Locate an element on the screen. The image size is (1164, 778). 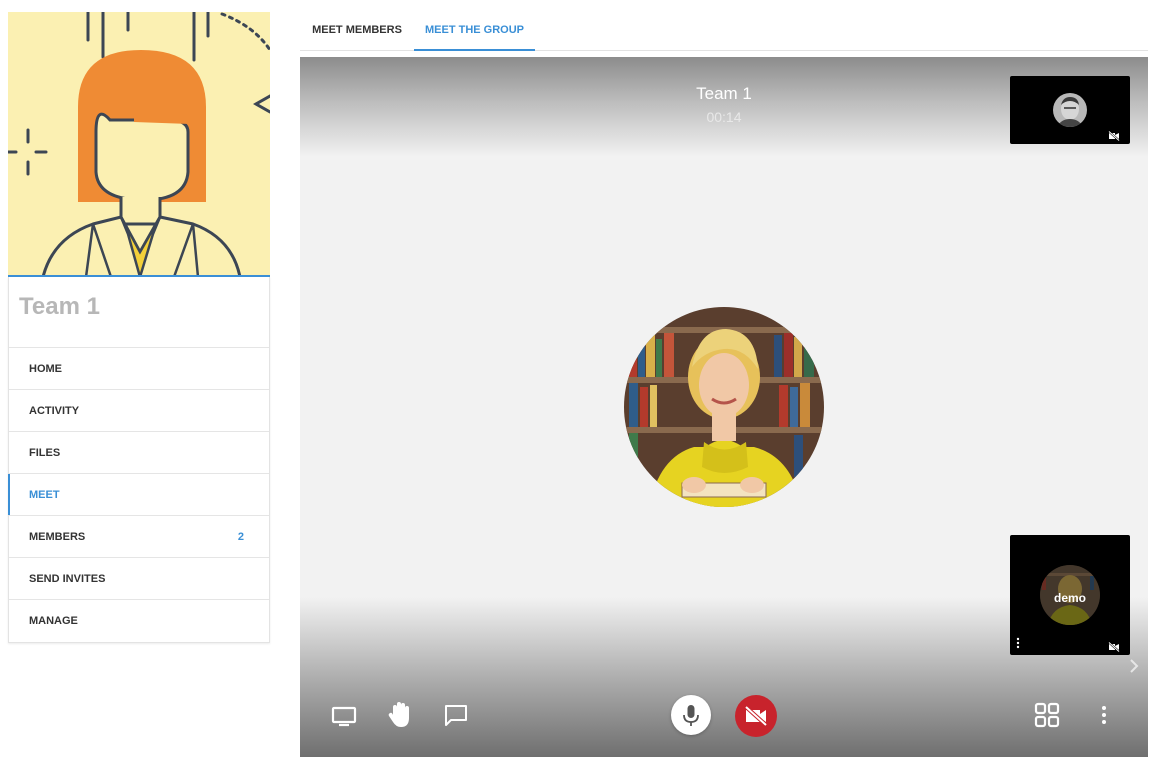
chevron-right-icon is located at coordinates (1134, 666).